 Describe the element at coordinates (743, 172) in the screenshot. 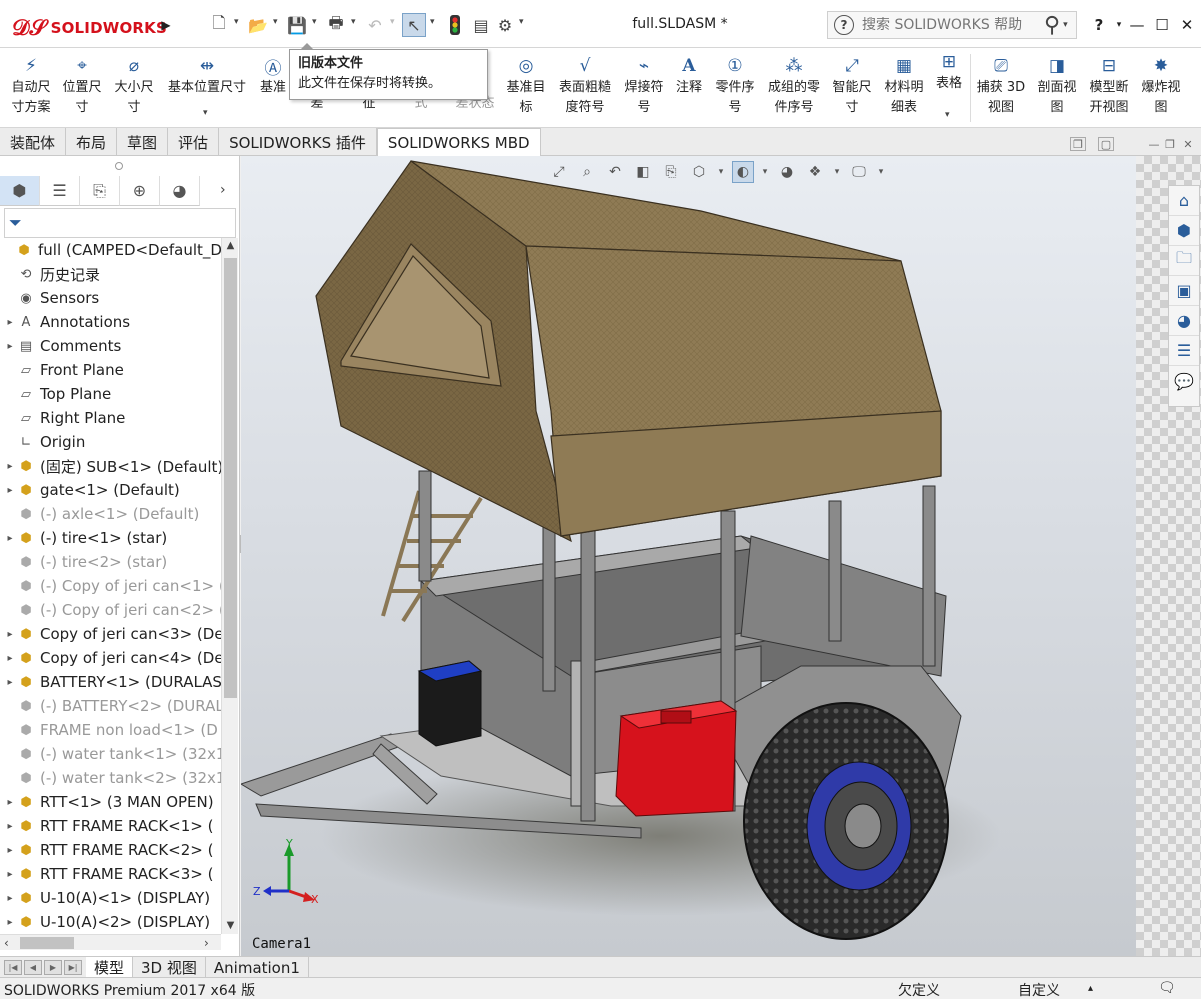

I see `display-style-icon: ◐` at that location.